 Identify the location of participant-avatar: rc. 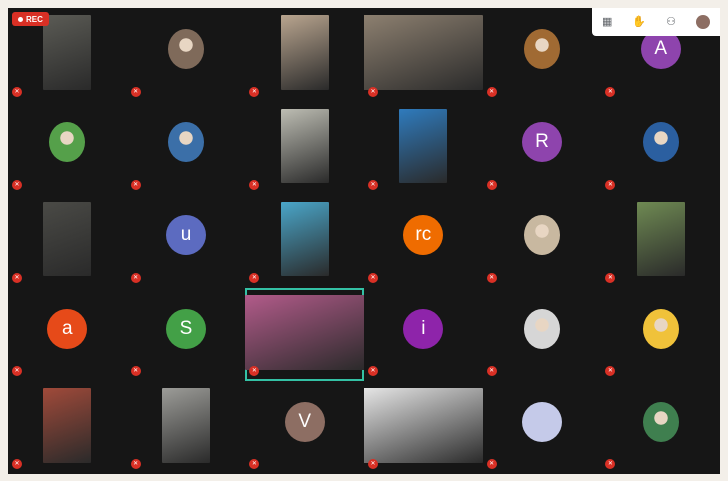
(423, 235).